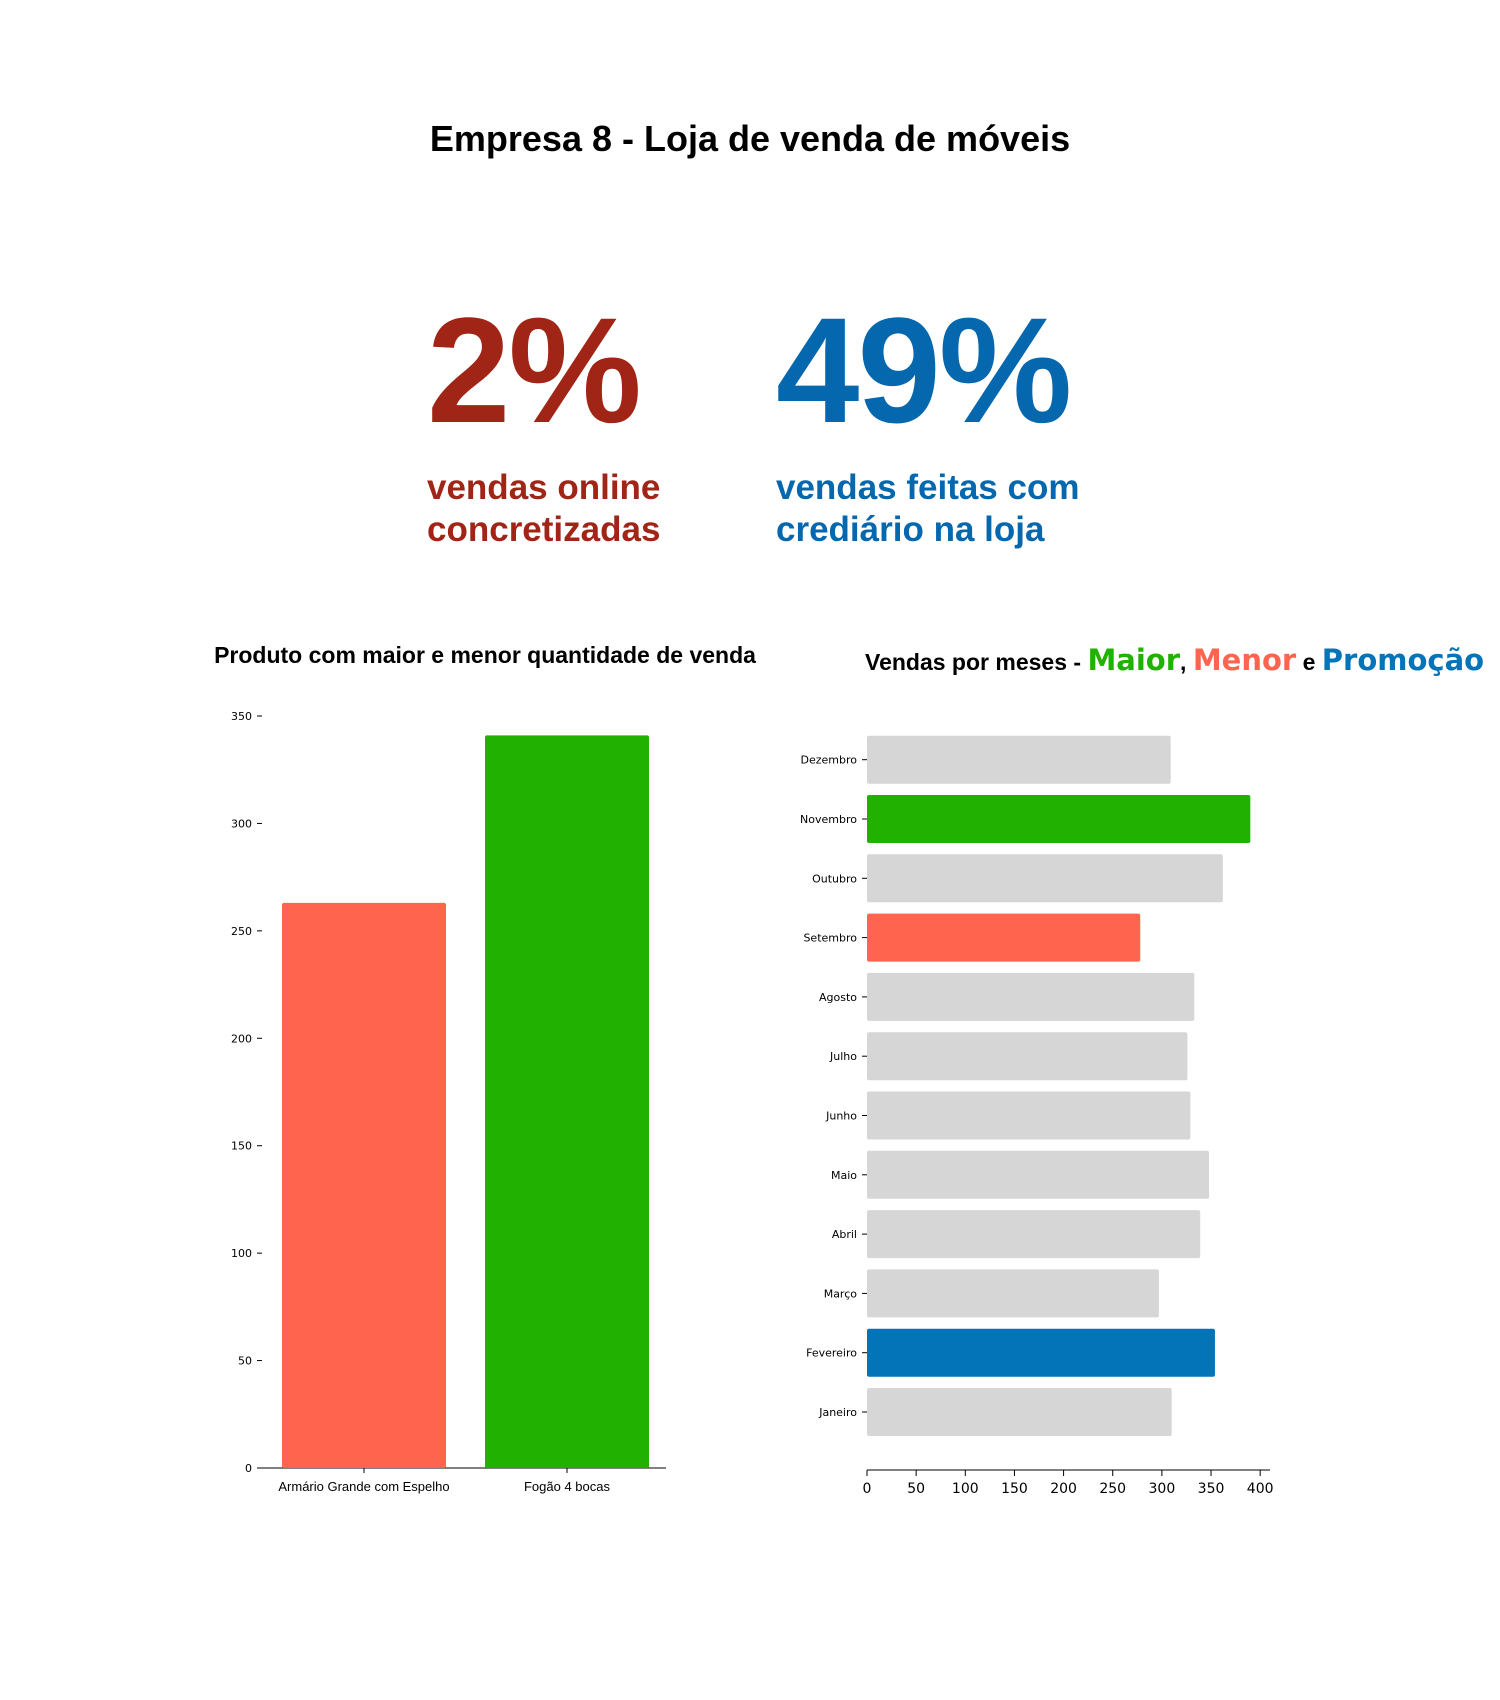 Image resolution: width=1500 pixels, height=1700 pixels. Describe the element at coordinates (829, 760) in the screenshot. I see `month-label: Dezembro` at that location.